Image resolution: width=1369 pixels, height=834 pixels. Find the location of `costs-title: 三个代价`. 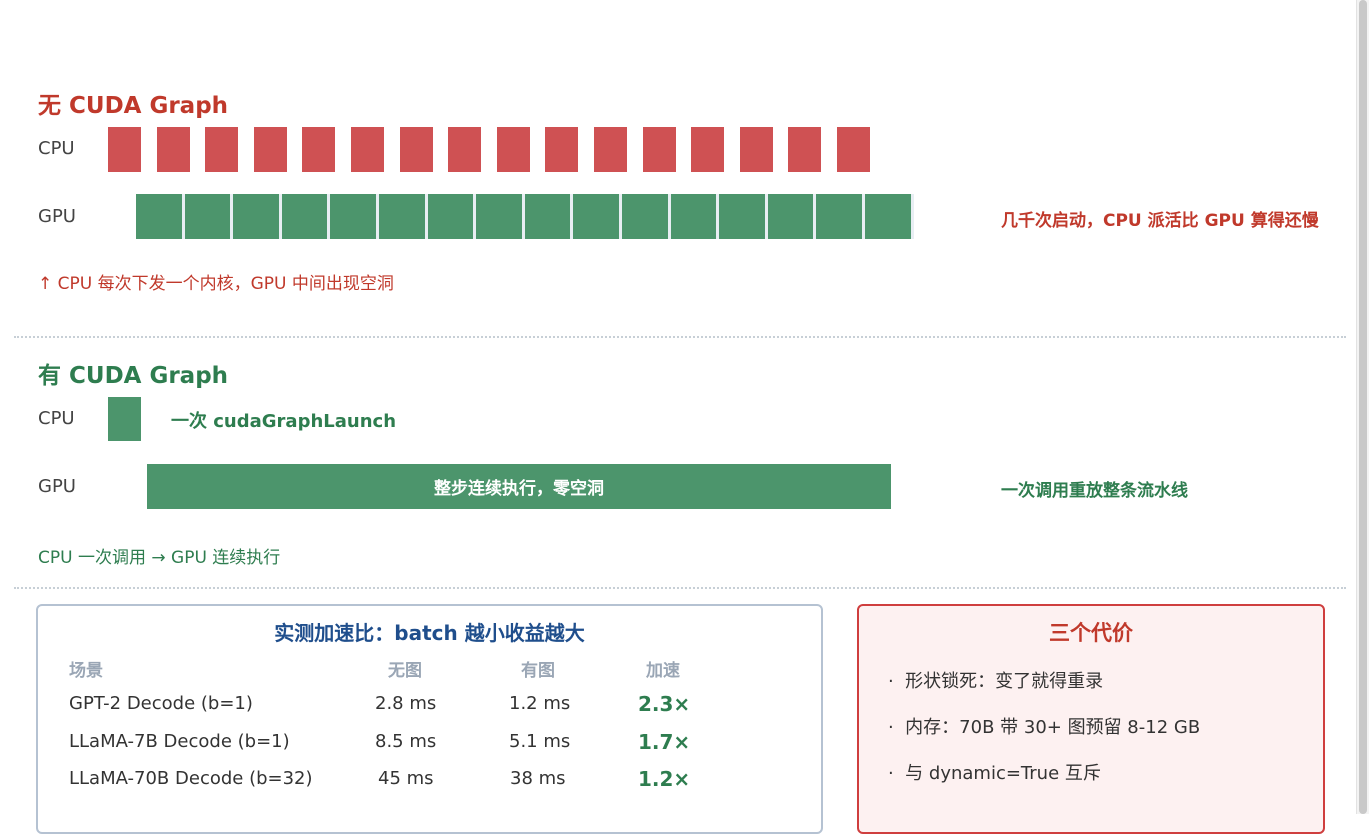

costs-title: 三个代价 is located at coordinates (1091, 633).